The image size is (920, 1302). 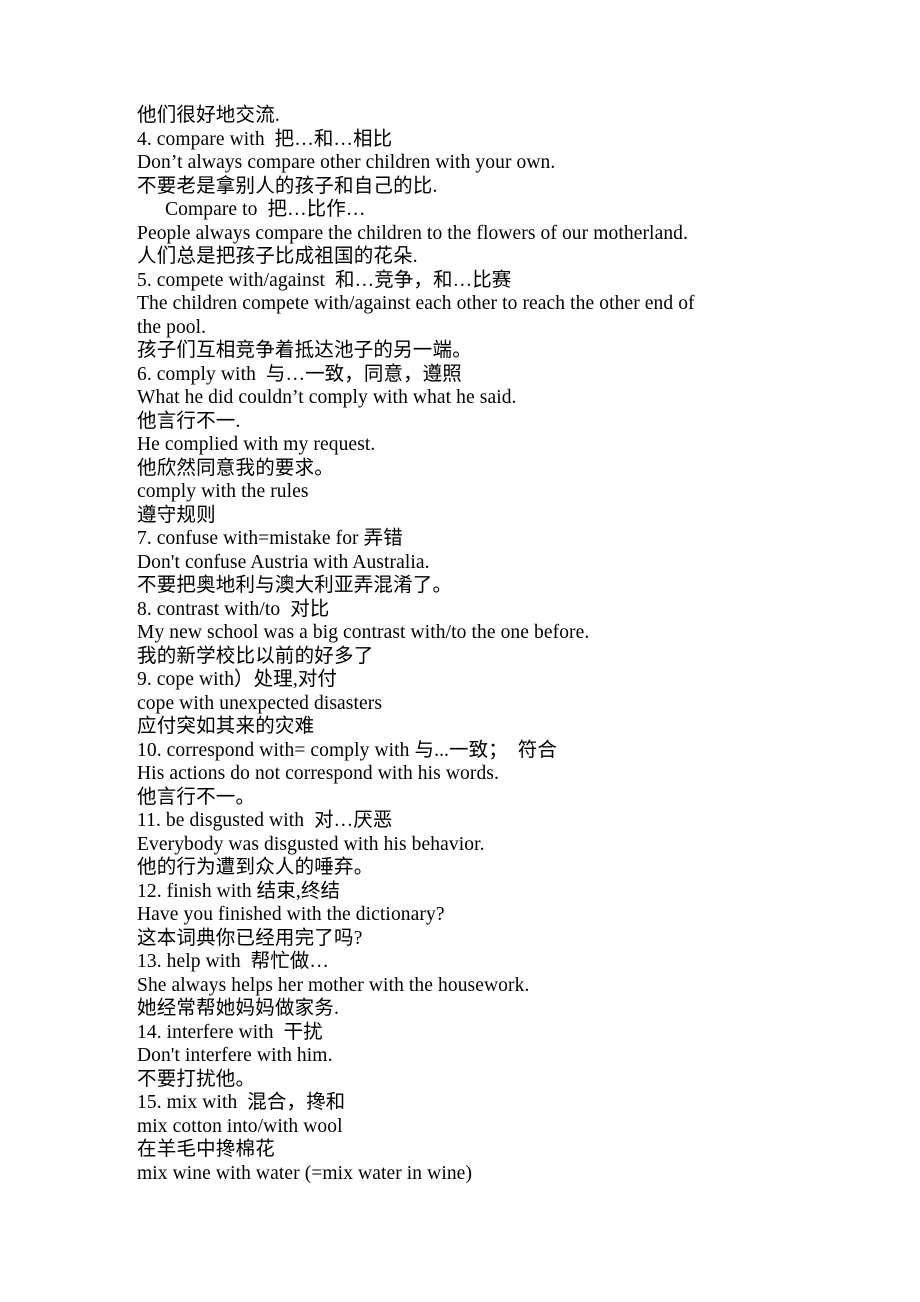 I want to click on text-line: 他欣然同意我的要求。, so click(x=236, y=468).